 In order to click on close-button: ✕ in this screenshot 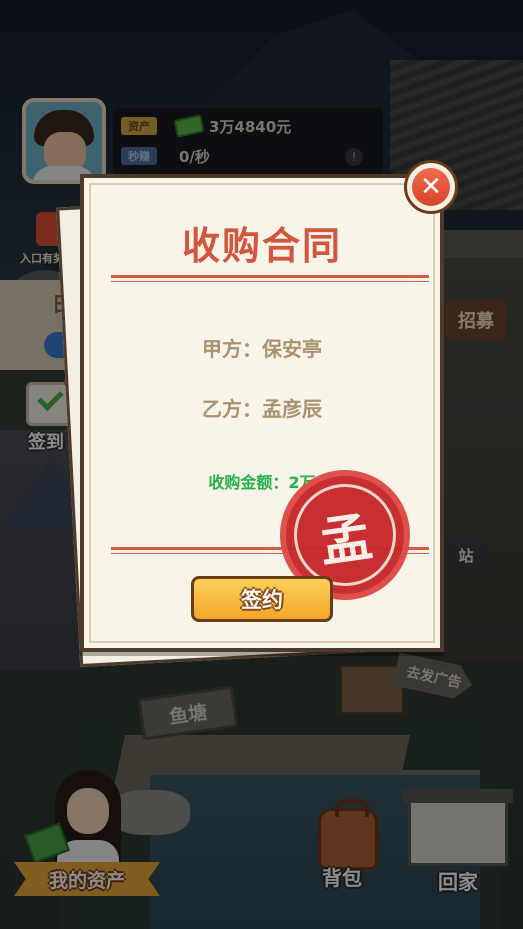, I will do `click(431, 187)`.